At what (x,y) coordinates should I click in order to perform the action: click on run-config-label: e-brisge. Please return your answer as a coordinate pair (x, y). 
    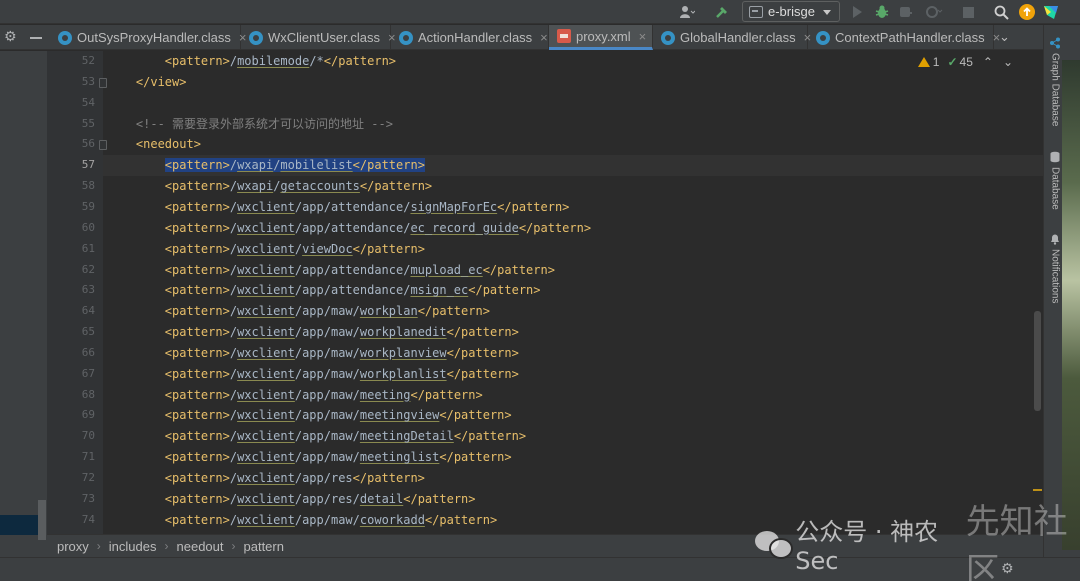
    Looking at the image, I should click on (791, 11).